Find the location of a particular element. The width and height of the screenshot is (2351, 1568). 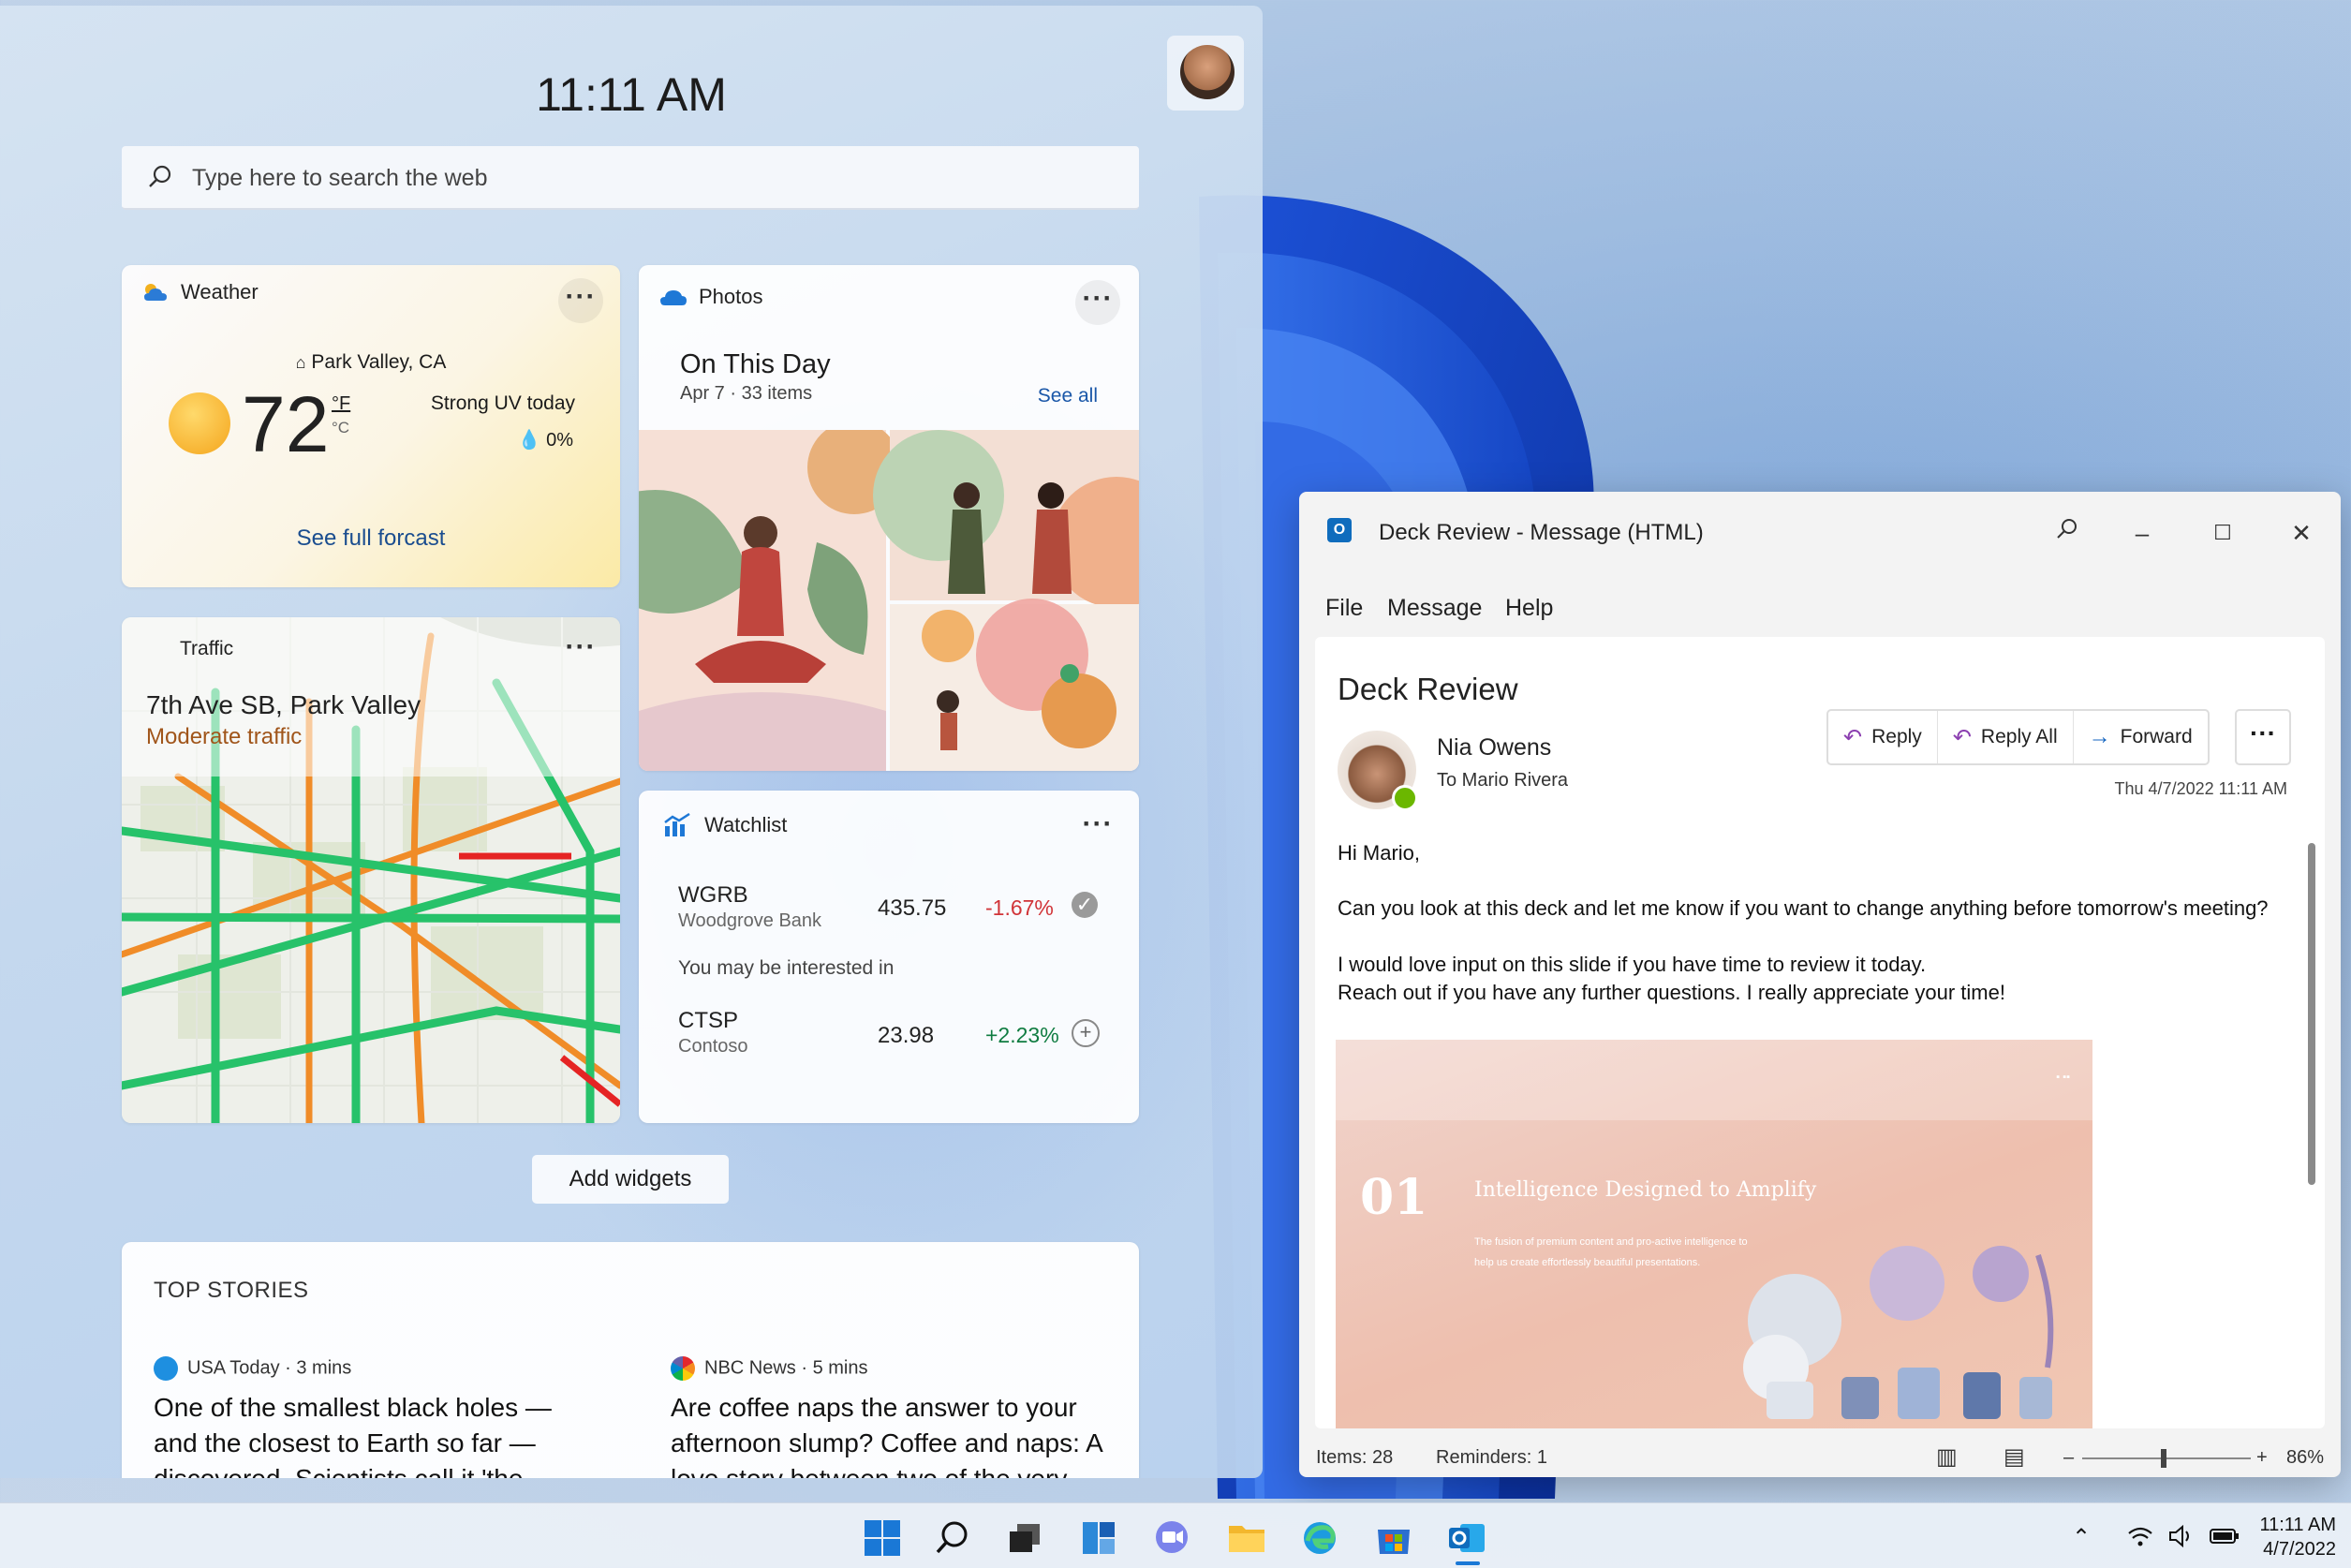

add-icon: + is located at coordinates (1086, 1033).